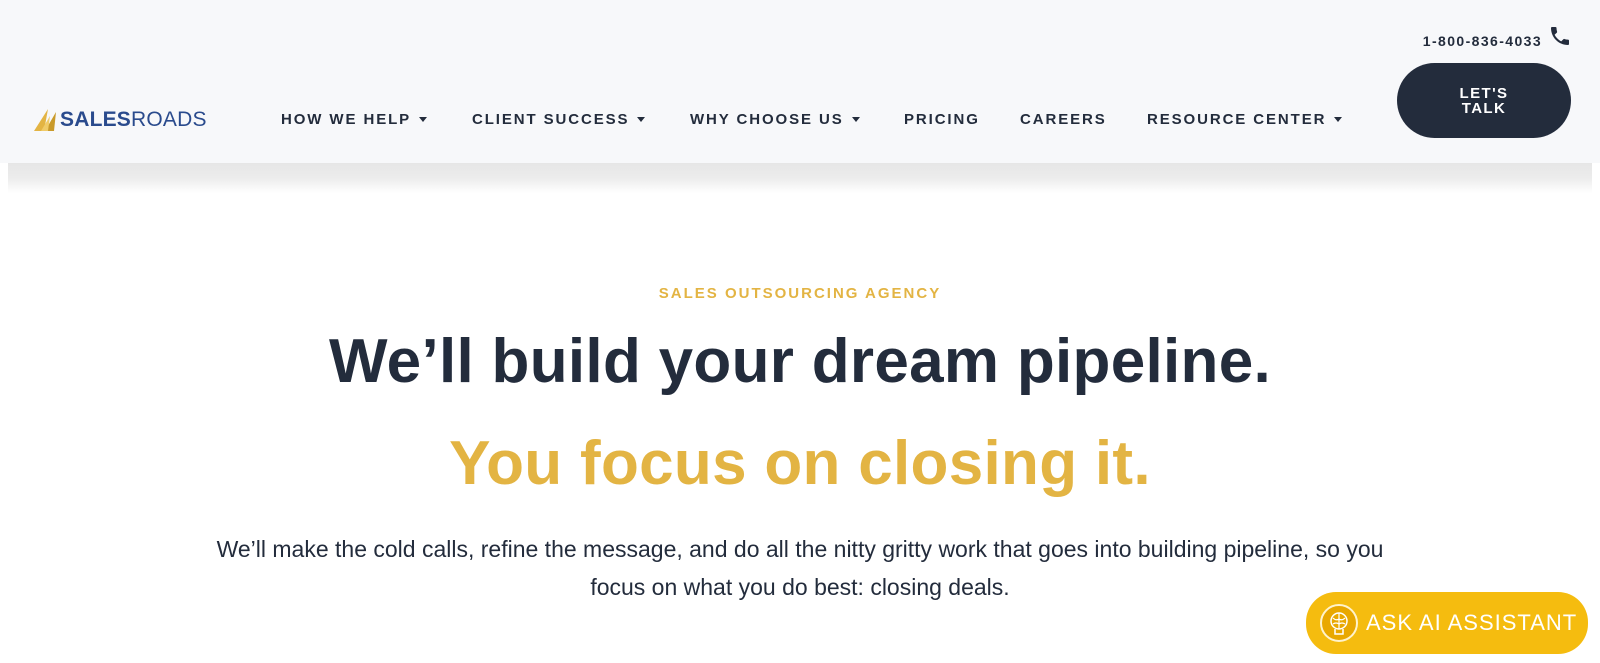  Describe the element at coordinates (551, 119) in the screenshot. I see `nav-label: CLIENT SUCCESS` at that location.